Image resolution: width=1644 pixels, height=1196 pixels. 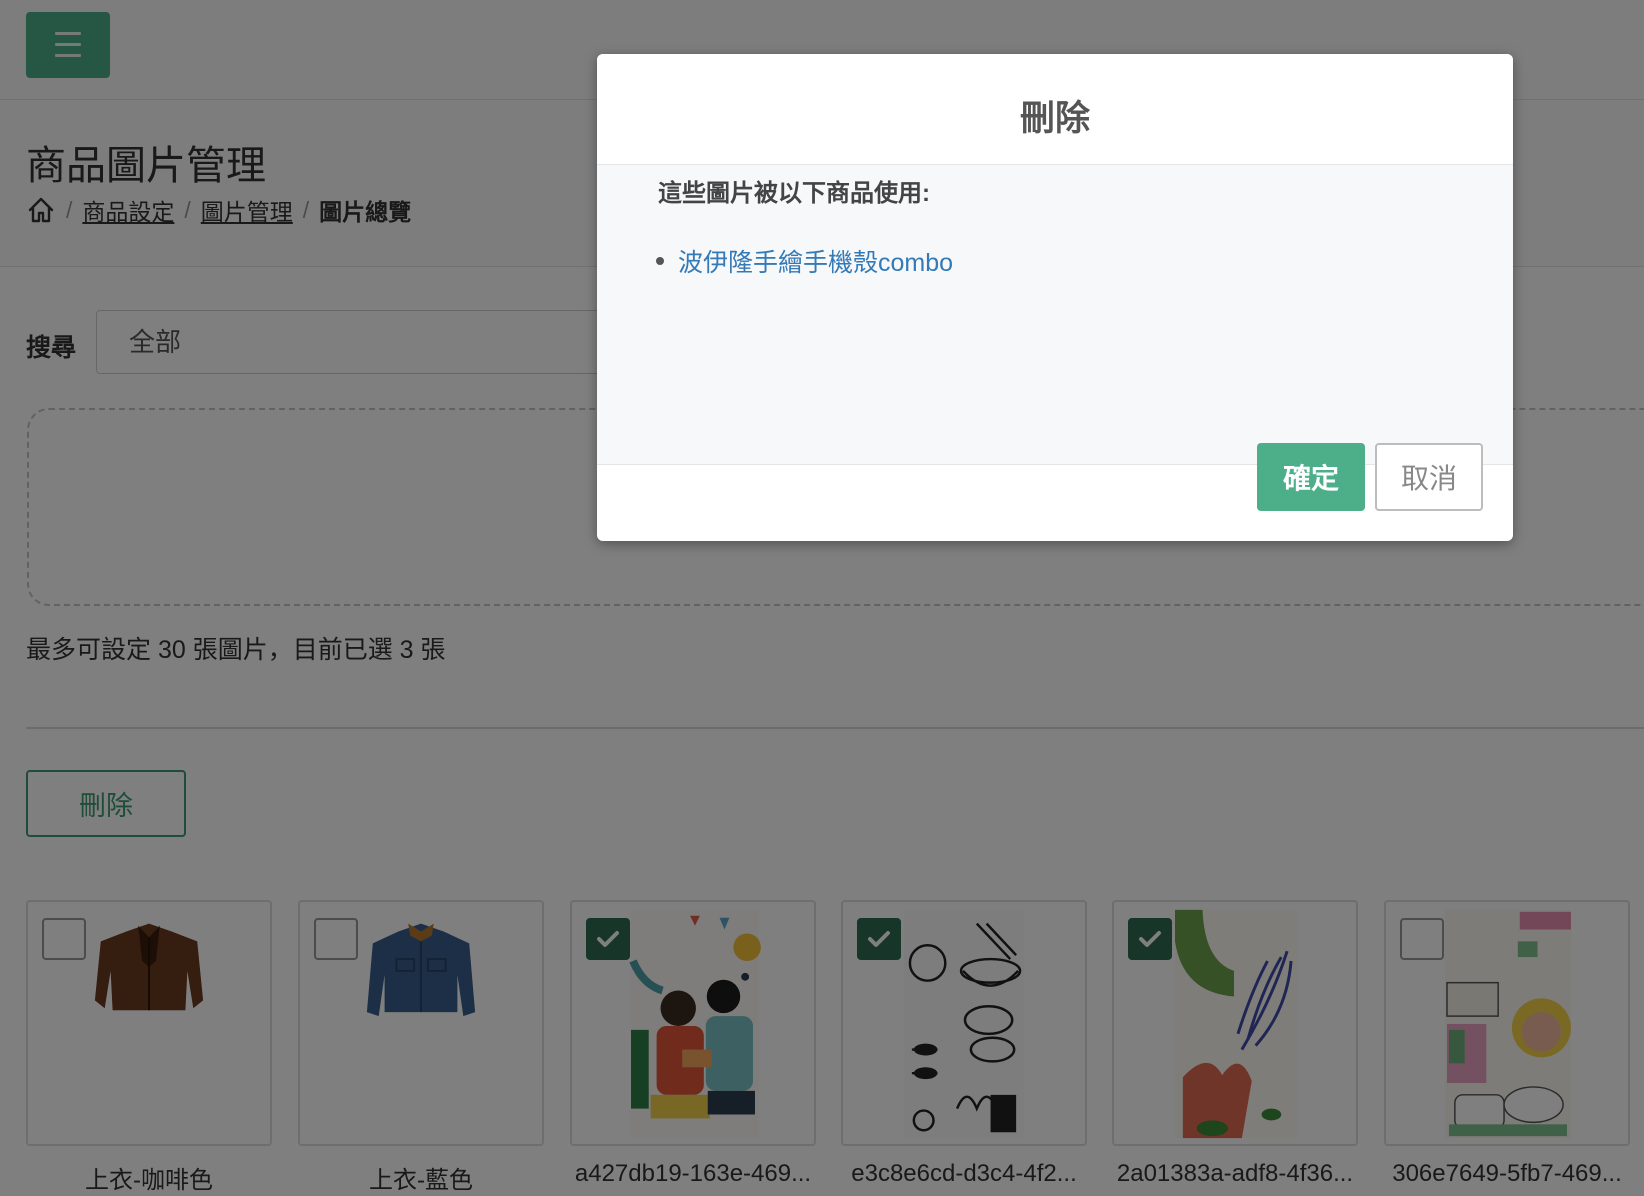 I want to click on modal-title: 刪除, so click(x=1054, y=118).